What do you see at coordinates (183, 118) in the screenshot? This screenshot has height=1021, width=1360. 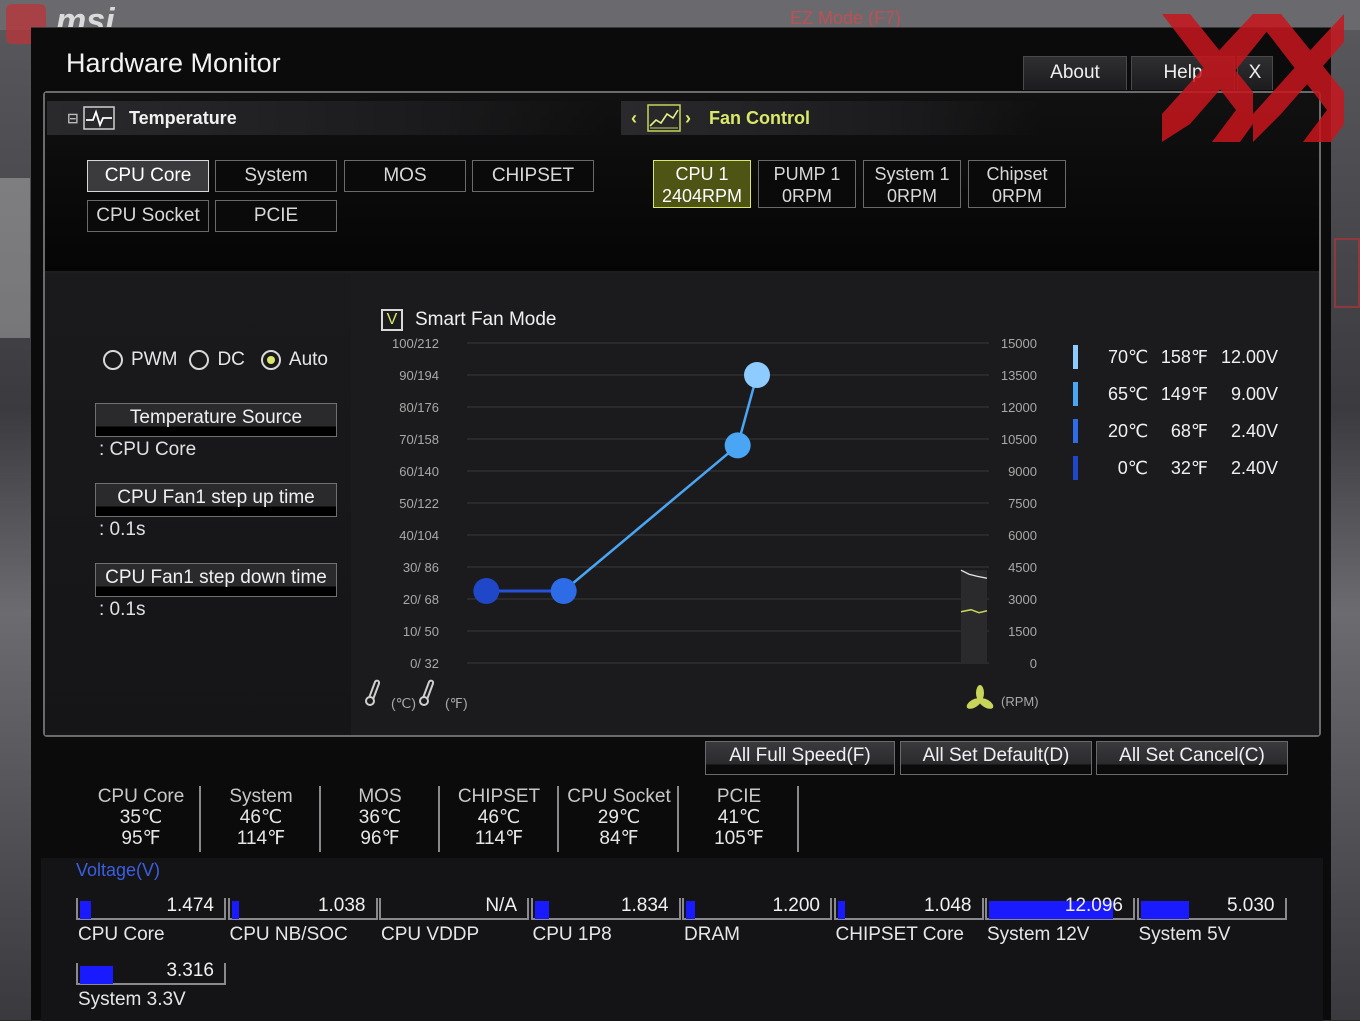 I see `temperature-title: Temperature` at bounding box center [183, 118].